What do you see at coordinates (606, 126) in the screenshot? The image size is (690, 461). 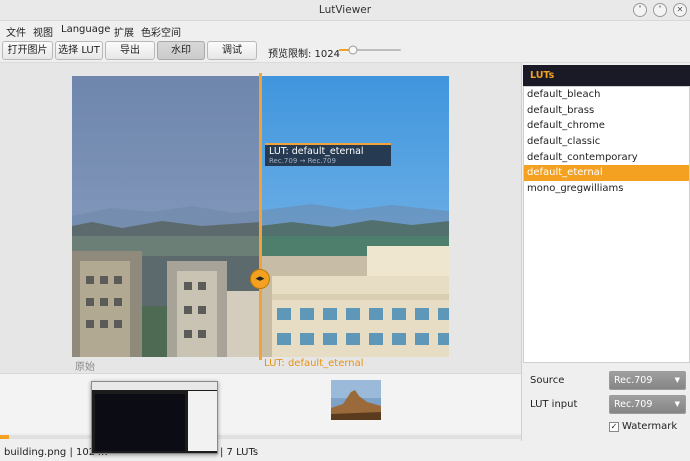 I see `lut-list-item: default_chrome` at bounding box center [606, 126].